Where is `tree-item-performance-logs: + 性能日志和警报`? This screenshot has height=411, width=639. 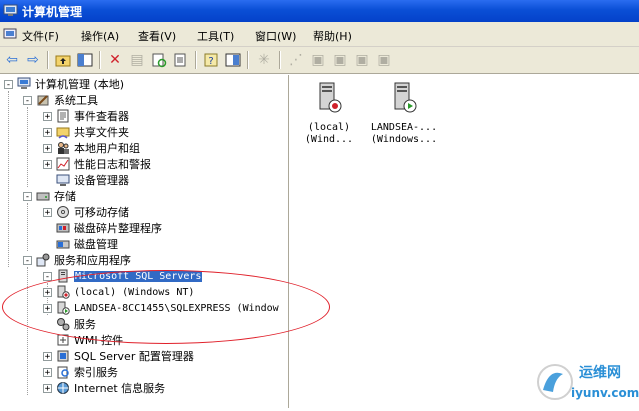 tree-item-performance-logs: + 性能日志和警报 is located at coordinates (77, 164).